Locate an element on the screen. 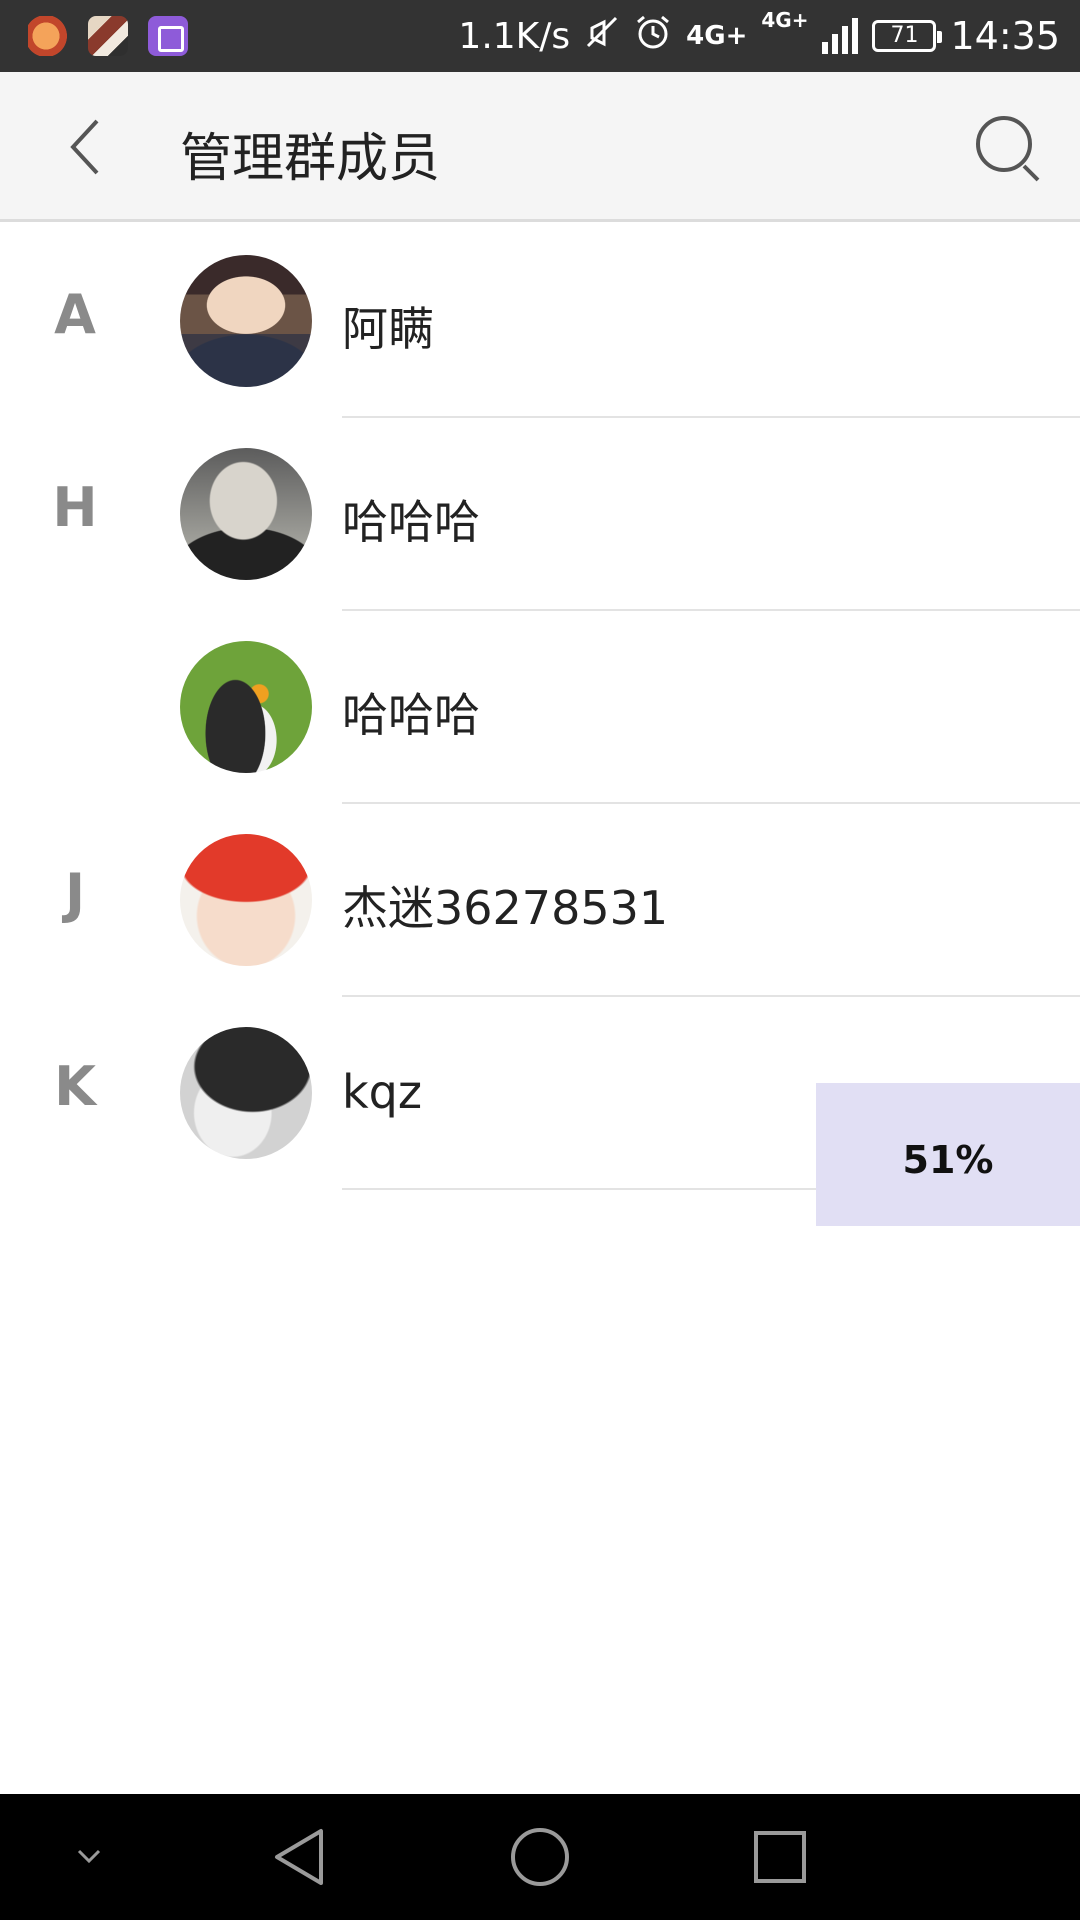 Image resolution: width=1080 pixels, height=1920 pixels. recents-icon is located at coordinates (780, 1857).